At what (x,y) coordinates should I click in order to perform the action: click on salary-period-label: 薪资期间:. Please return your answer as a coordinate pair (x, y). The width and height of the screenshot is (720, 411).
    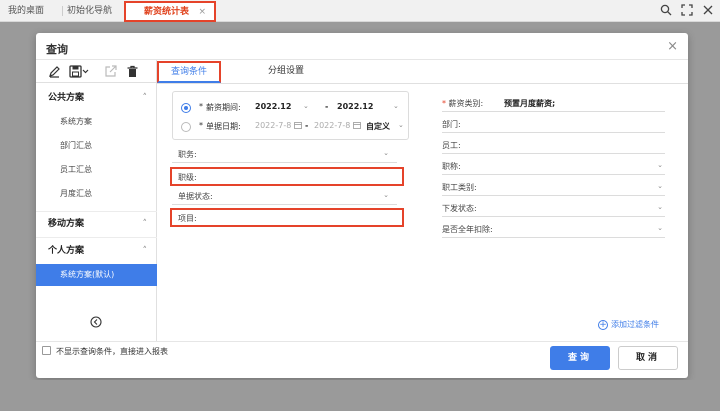
    Looking at the image, I should click on (223, 107).